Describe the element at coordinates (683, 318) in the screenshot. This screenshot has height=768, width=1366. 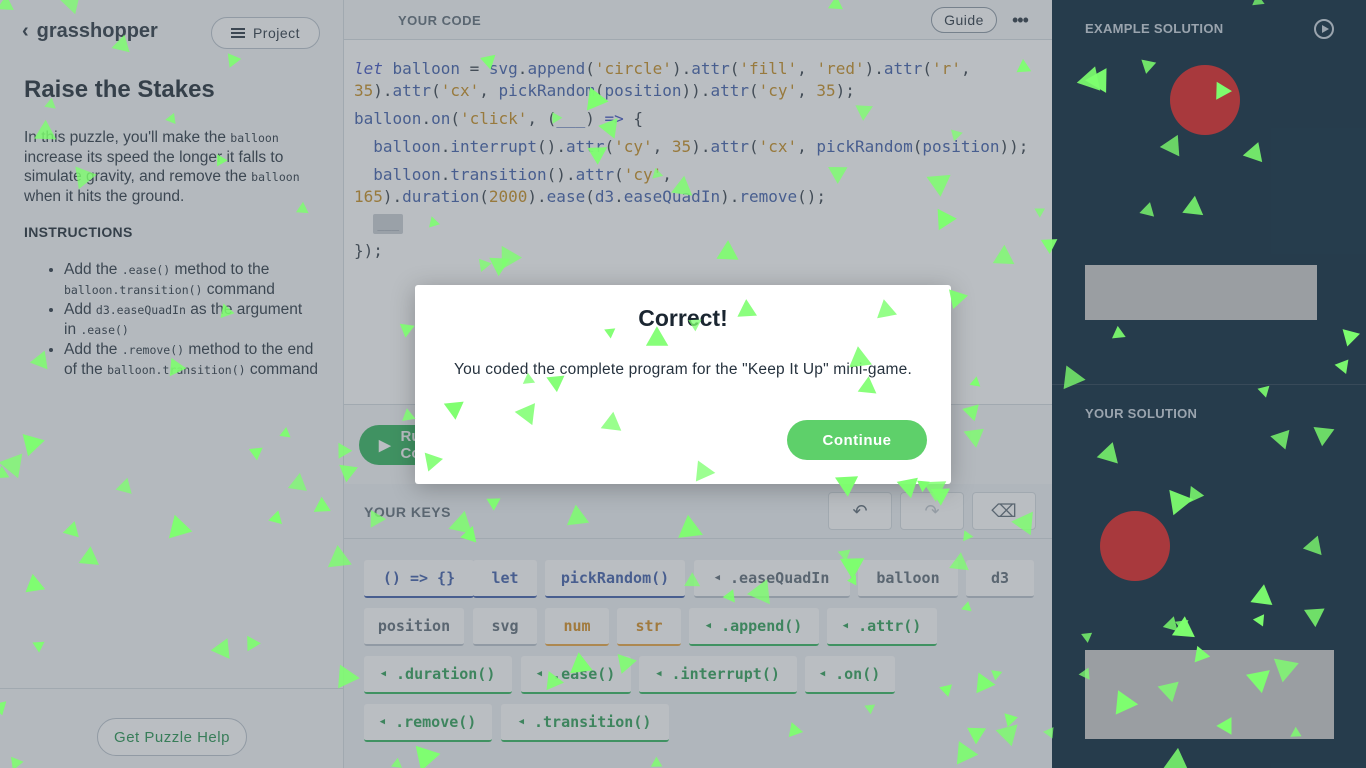
I see `dialog-title: Correct!` at that location.